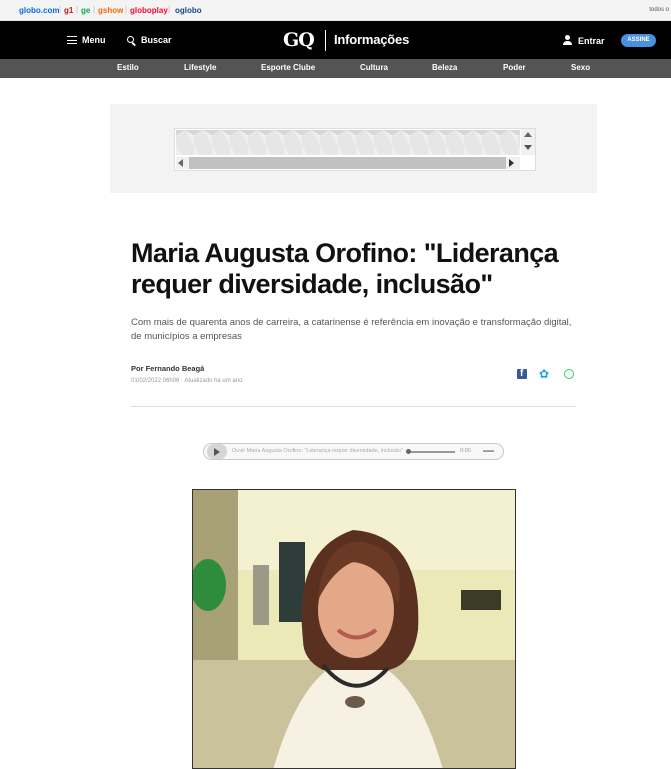  I want to click on article-date: 01/02/2022 06h06 · Atualizado há um ano, so click(187, 381).